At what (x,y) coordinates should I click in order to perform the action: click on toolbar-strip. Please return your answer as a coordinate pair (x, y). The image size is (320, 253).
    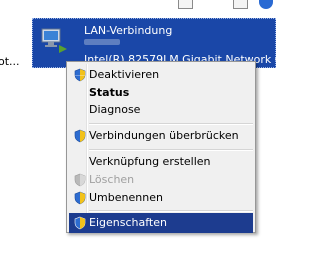
    Looking at the image, I should click on (140, 5).